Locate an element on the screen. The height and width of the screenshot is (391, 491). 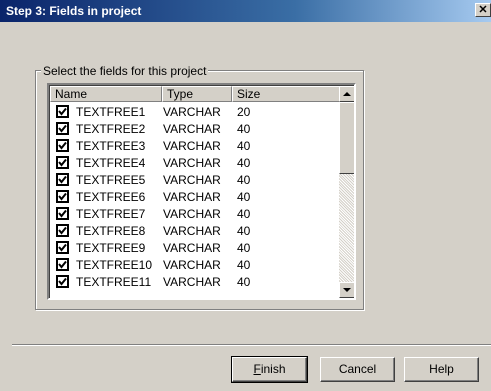
cell-name: TEXTFREE11 is located at coordinates (114, 282).